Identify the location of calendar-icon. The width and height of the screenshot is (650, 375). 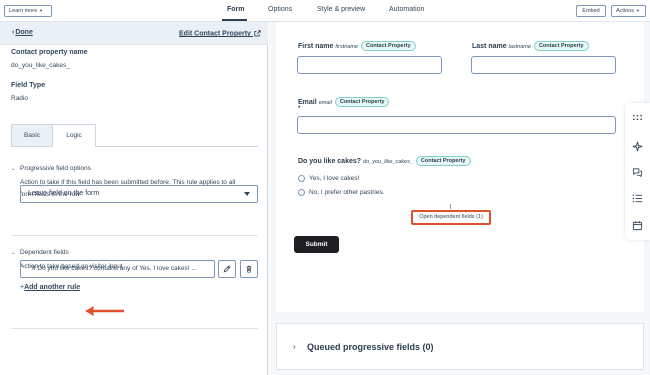
(637, 225).